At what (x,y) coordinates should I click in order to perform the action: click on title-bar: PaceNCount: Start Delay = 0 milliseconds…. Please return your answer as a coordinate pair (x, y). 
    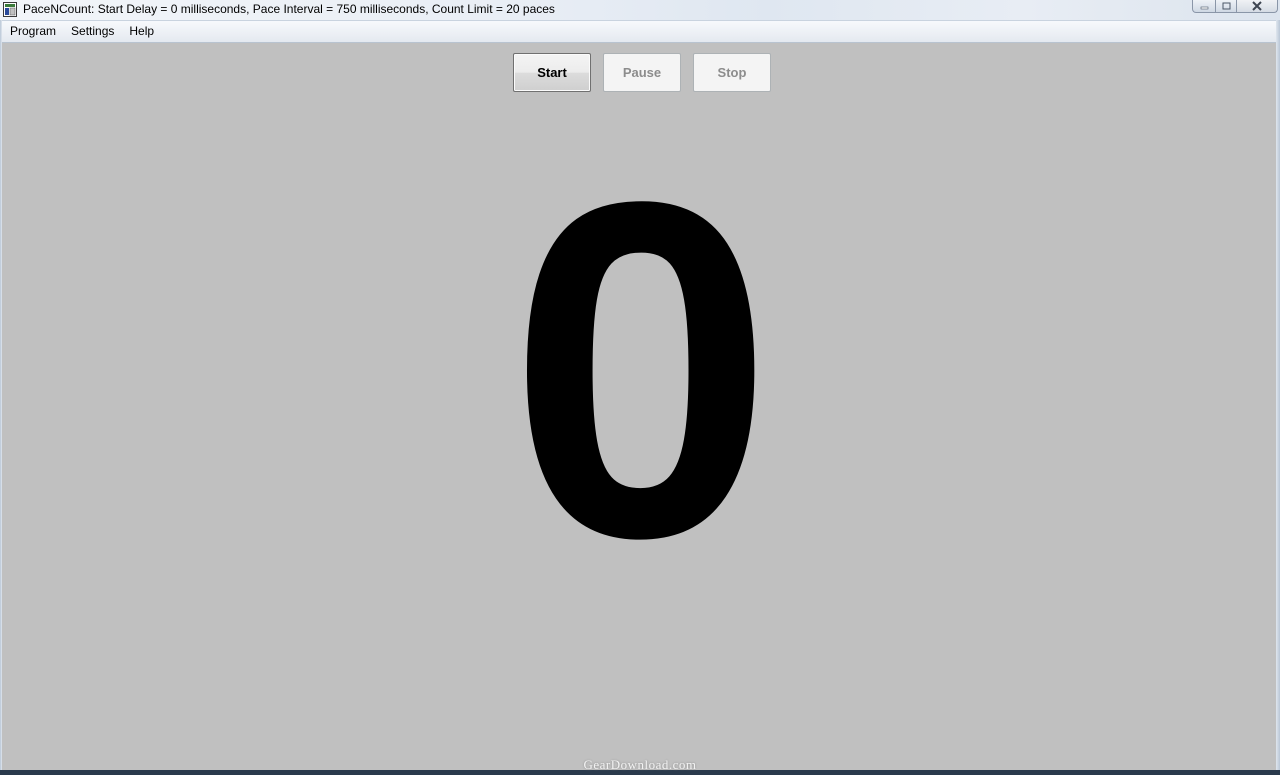
    Looking at the image, I should click on (640, 10).